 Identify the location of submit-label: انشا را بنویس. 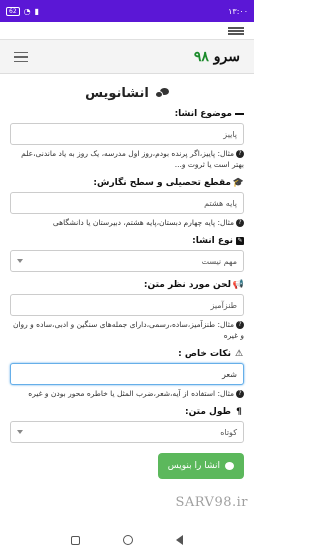
(193, 466).